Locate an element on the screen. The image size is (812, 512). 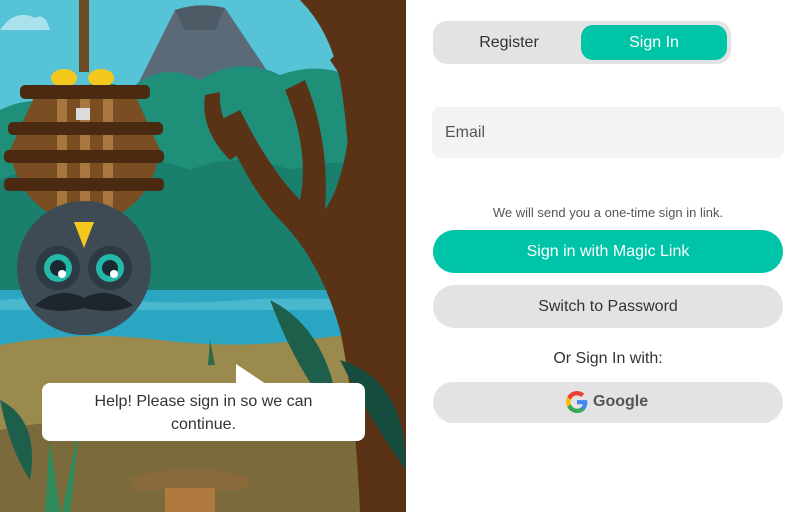
speech-bubble: Help! Please sign in so we can continue. is located at coordinates (203, 412).